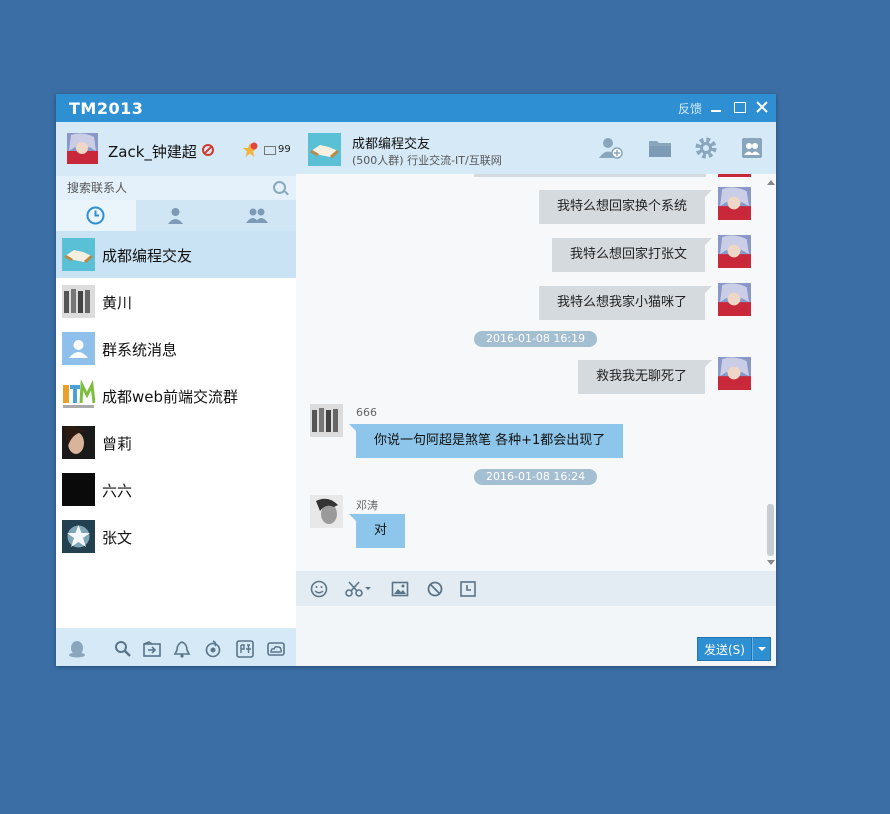 The image size is (890, 814). Describe the element at coordinates (690, 108) in the screenshot. I see `feedback-link: 反馈` at that location.